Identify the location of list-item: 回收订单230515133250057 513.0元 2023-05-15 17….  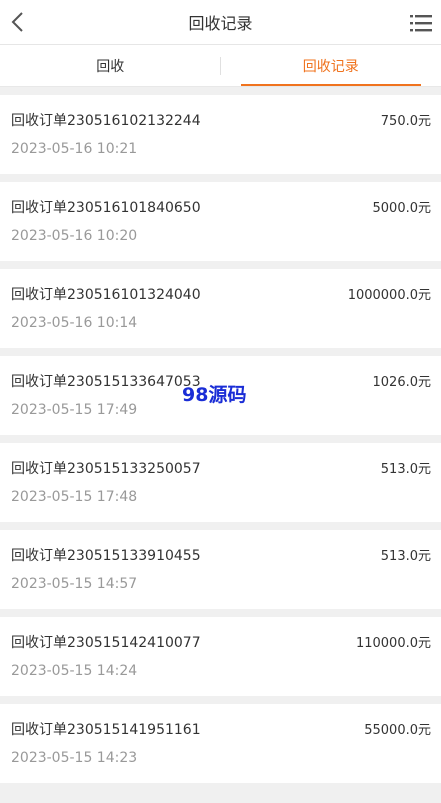
(220, 482).